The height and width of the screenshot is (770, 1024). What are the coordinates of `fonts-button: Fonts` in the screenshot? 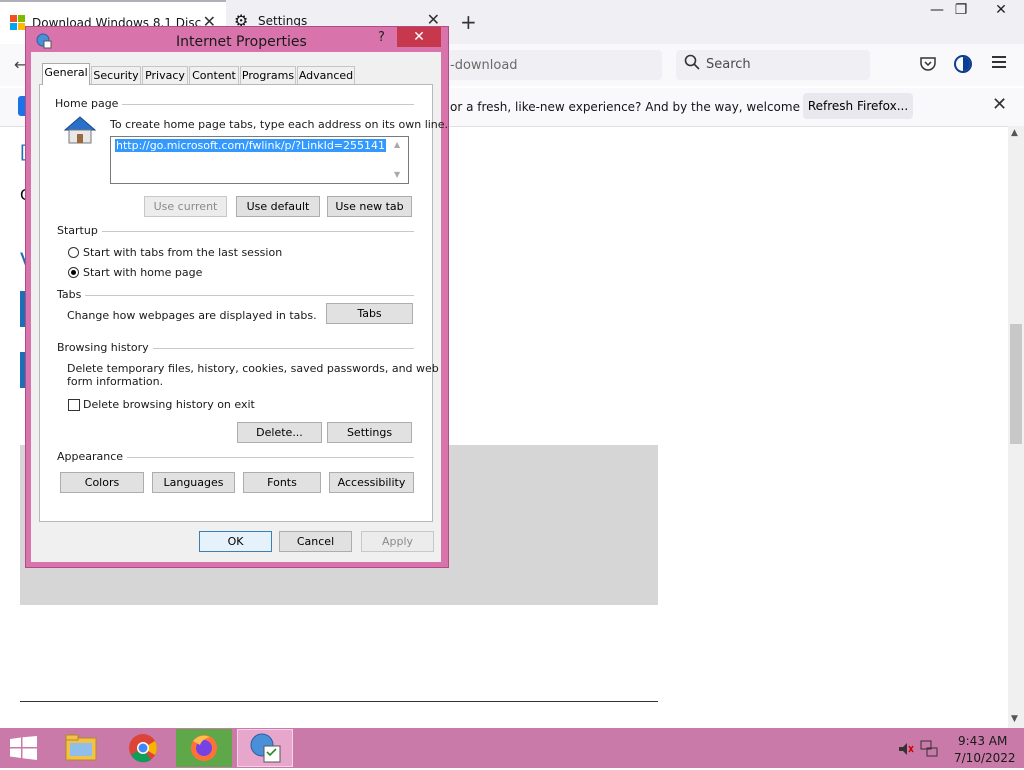 It's located at (282, 482).